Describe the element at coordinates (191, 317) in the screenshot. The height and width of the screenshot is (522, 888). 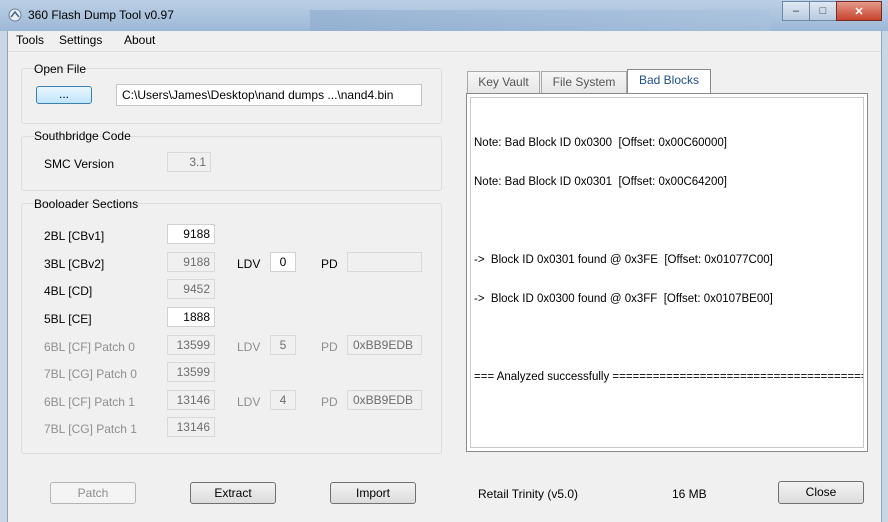
I see `bl-row-value: 1888` at that location.